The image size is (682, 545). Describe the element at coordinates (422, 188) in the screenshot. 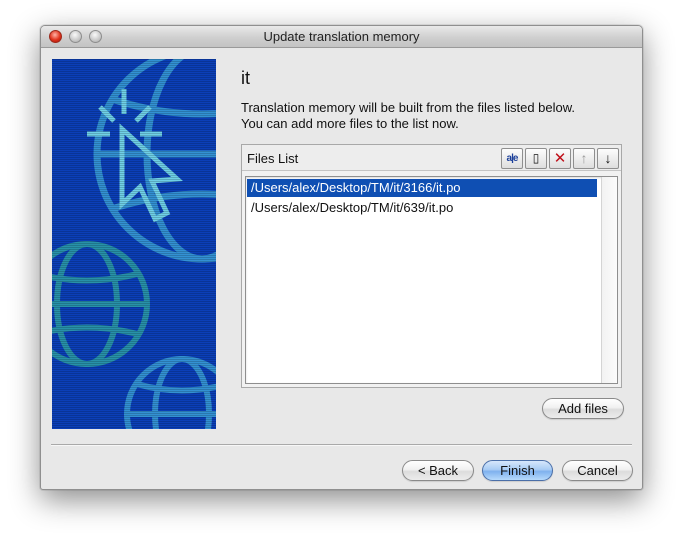

I see `list-item: /Users/alex/Desktop/TM/it/3166/it.po` at that location.